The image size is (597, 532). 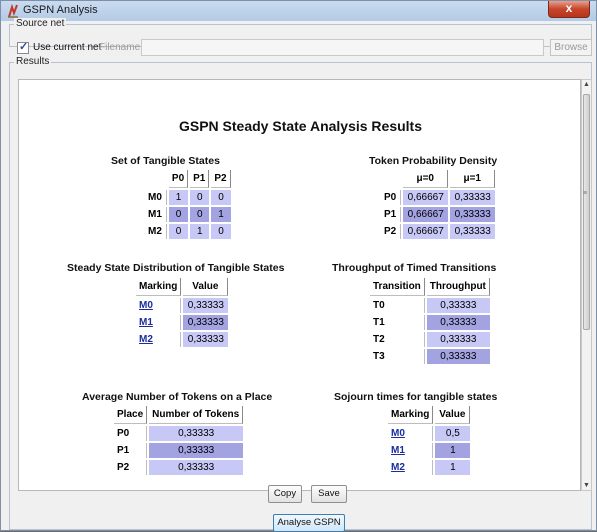 I want to click on table-row: P1 0,66667 0,33333, so click(x=438, y=214).